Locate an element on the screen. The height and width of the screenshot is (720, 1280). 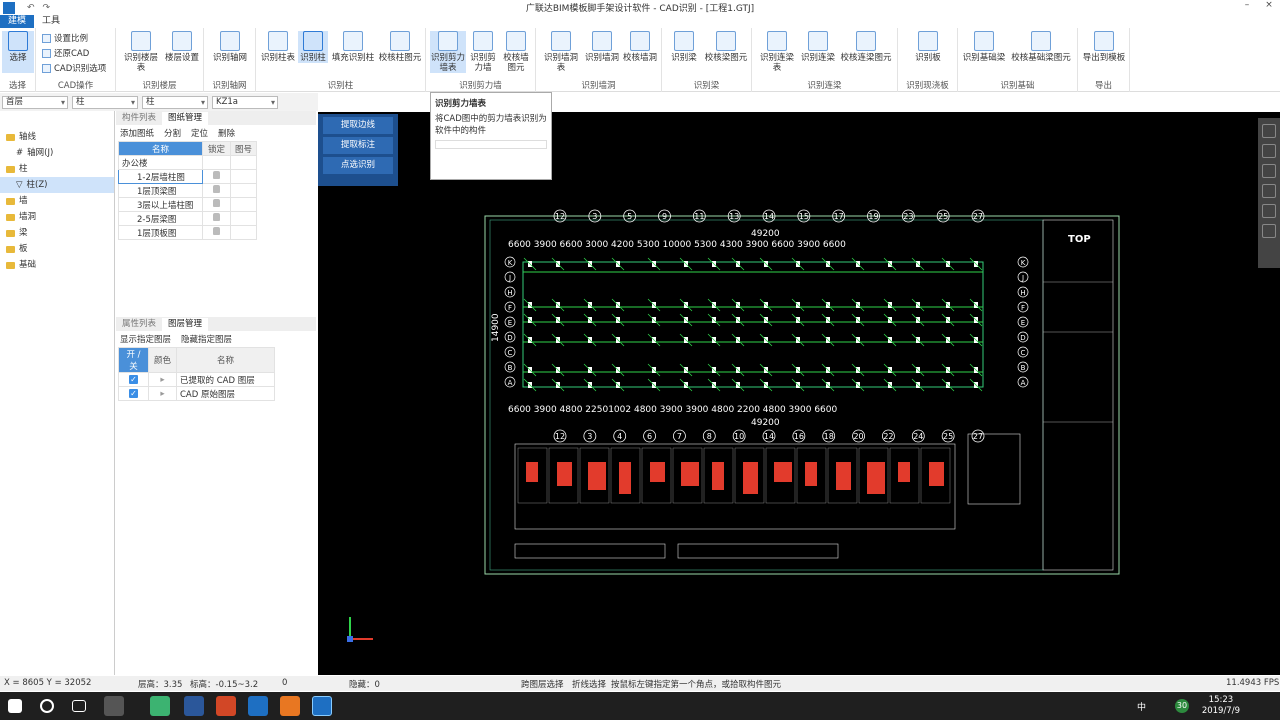
notification-badge: 30 is located at coordinates (1182, 706).